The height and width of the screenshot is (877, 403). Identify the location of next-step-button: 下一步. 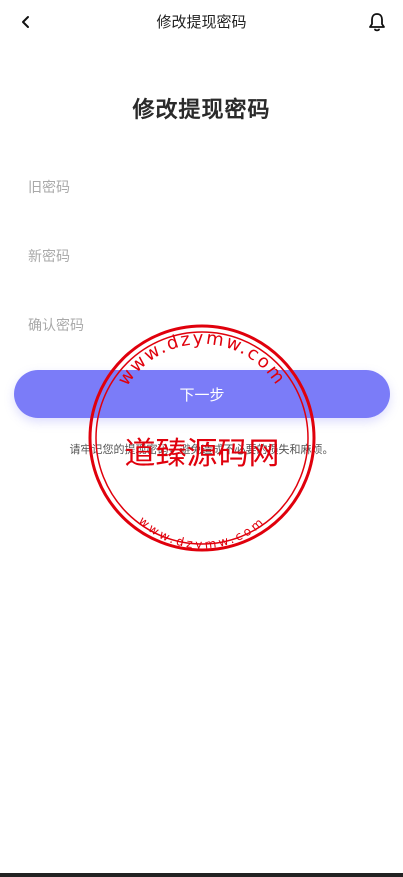
(202, 394).